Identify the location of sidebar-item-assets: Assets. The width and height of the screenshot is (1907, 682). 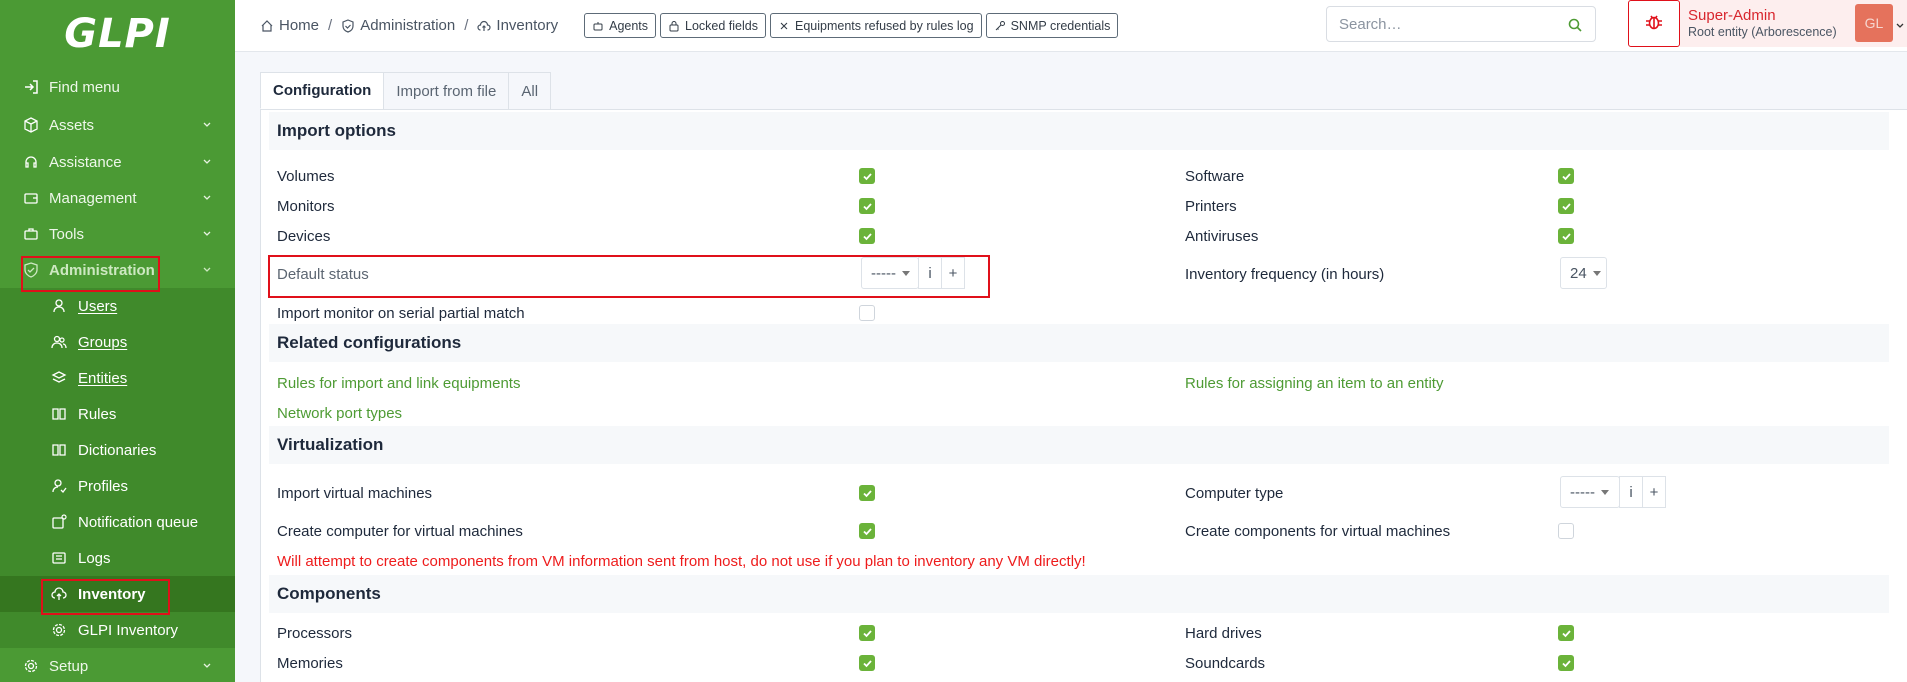
(117, 125).